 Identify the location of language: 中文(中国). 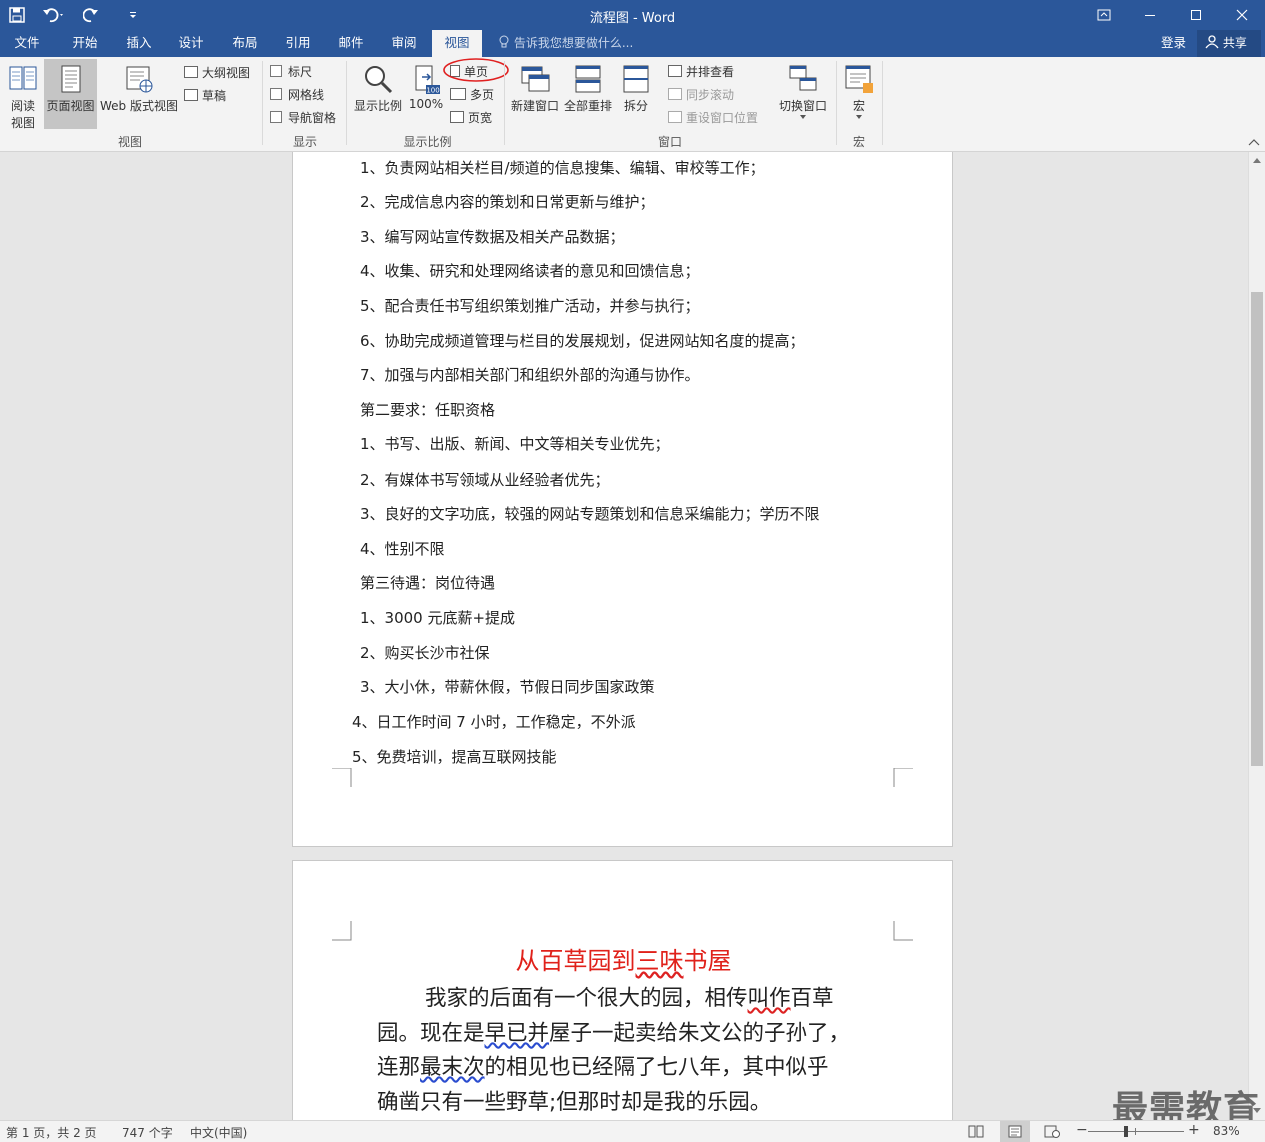
(218, 1132).